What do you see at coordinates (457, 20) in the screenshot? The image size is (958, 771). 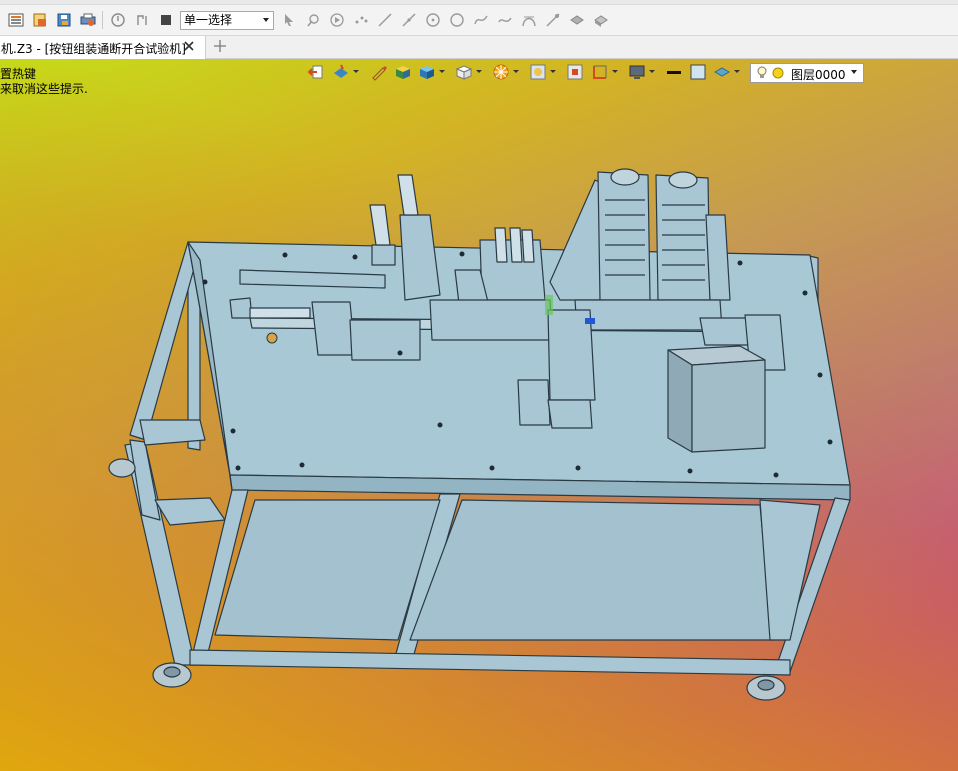 I see `circle-icon` at bounding box center [457, 20].